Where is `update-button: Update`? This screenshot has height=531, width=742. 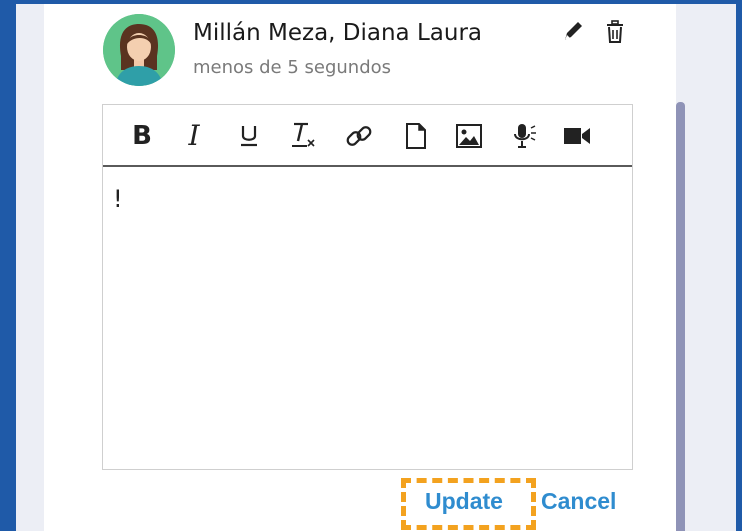 update-button: Update is located at coordinates (464, 501).